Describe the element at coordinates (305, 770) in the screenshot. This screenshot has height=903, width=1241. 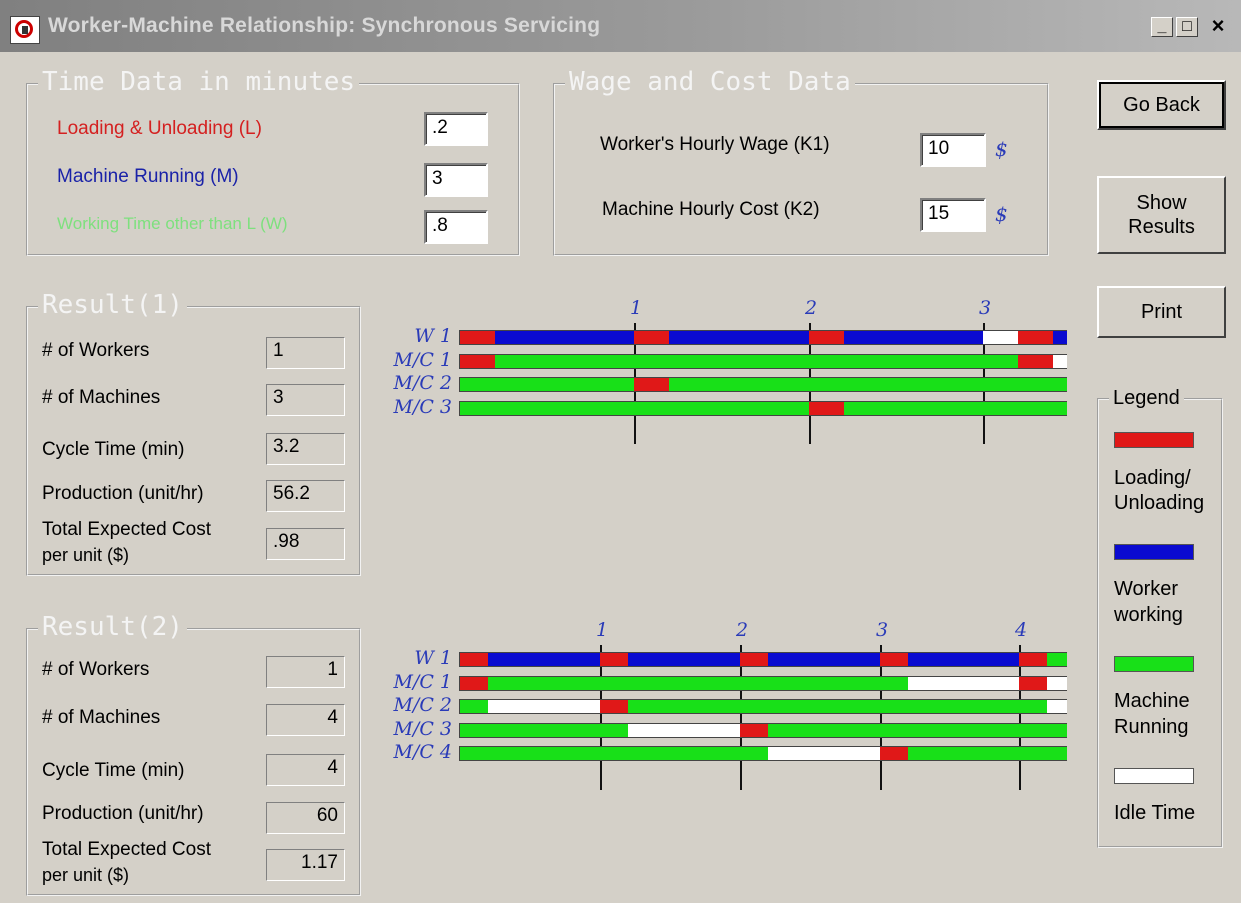
I see `r2-cycle-value: 4` at that location.